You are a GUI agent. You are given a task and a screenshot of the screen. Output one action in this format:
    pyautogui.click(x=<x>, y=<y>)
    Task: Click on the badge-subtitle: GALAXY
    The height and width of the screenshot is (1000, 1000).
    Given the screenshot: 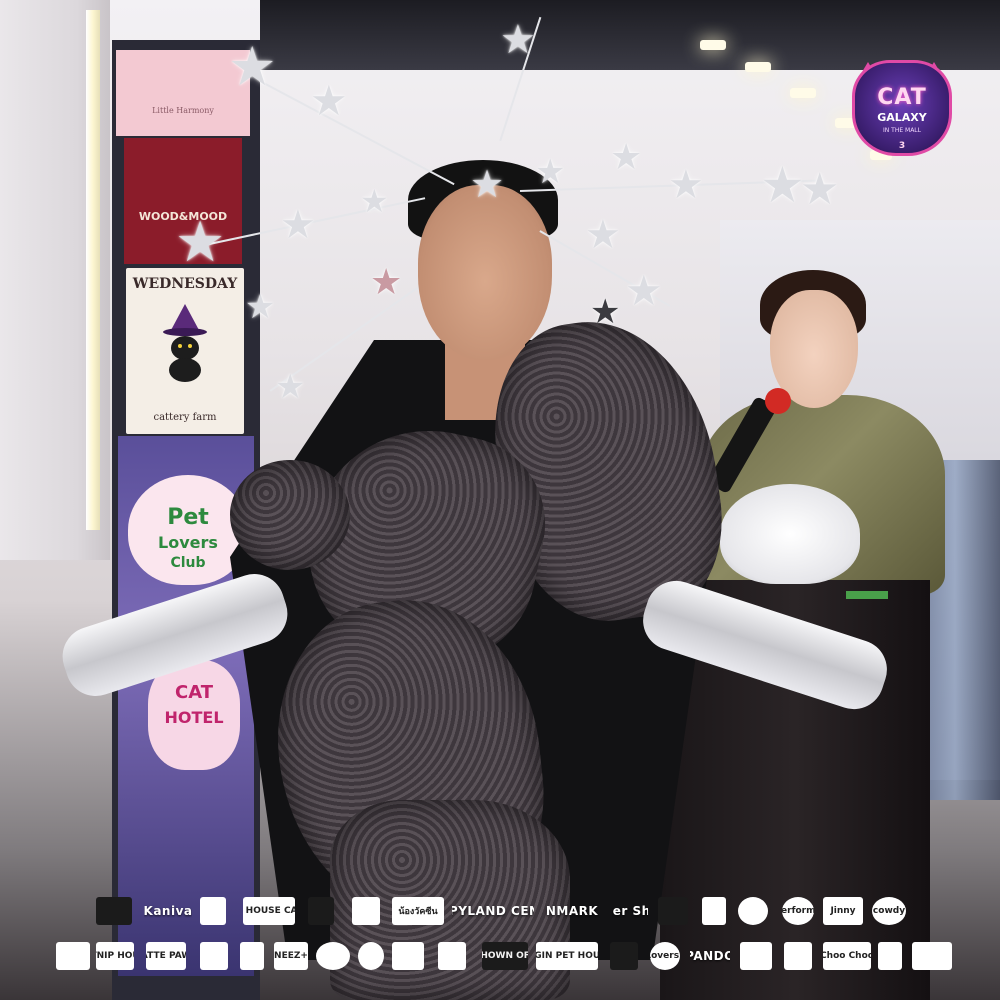 What is the action you would take?
    pyautogui.click(x=902, y=117)
    